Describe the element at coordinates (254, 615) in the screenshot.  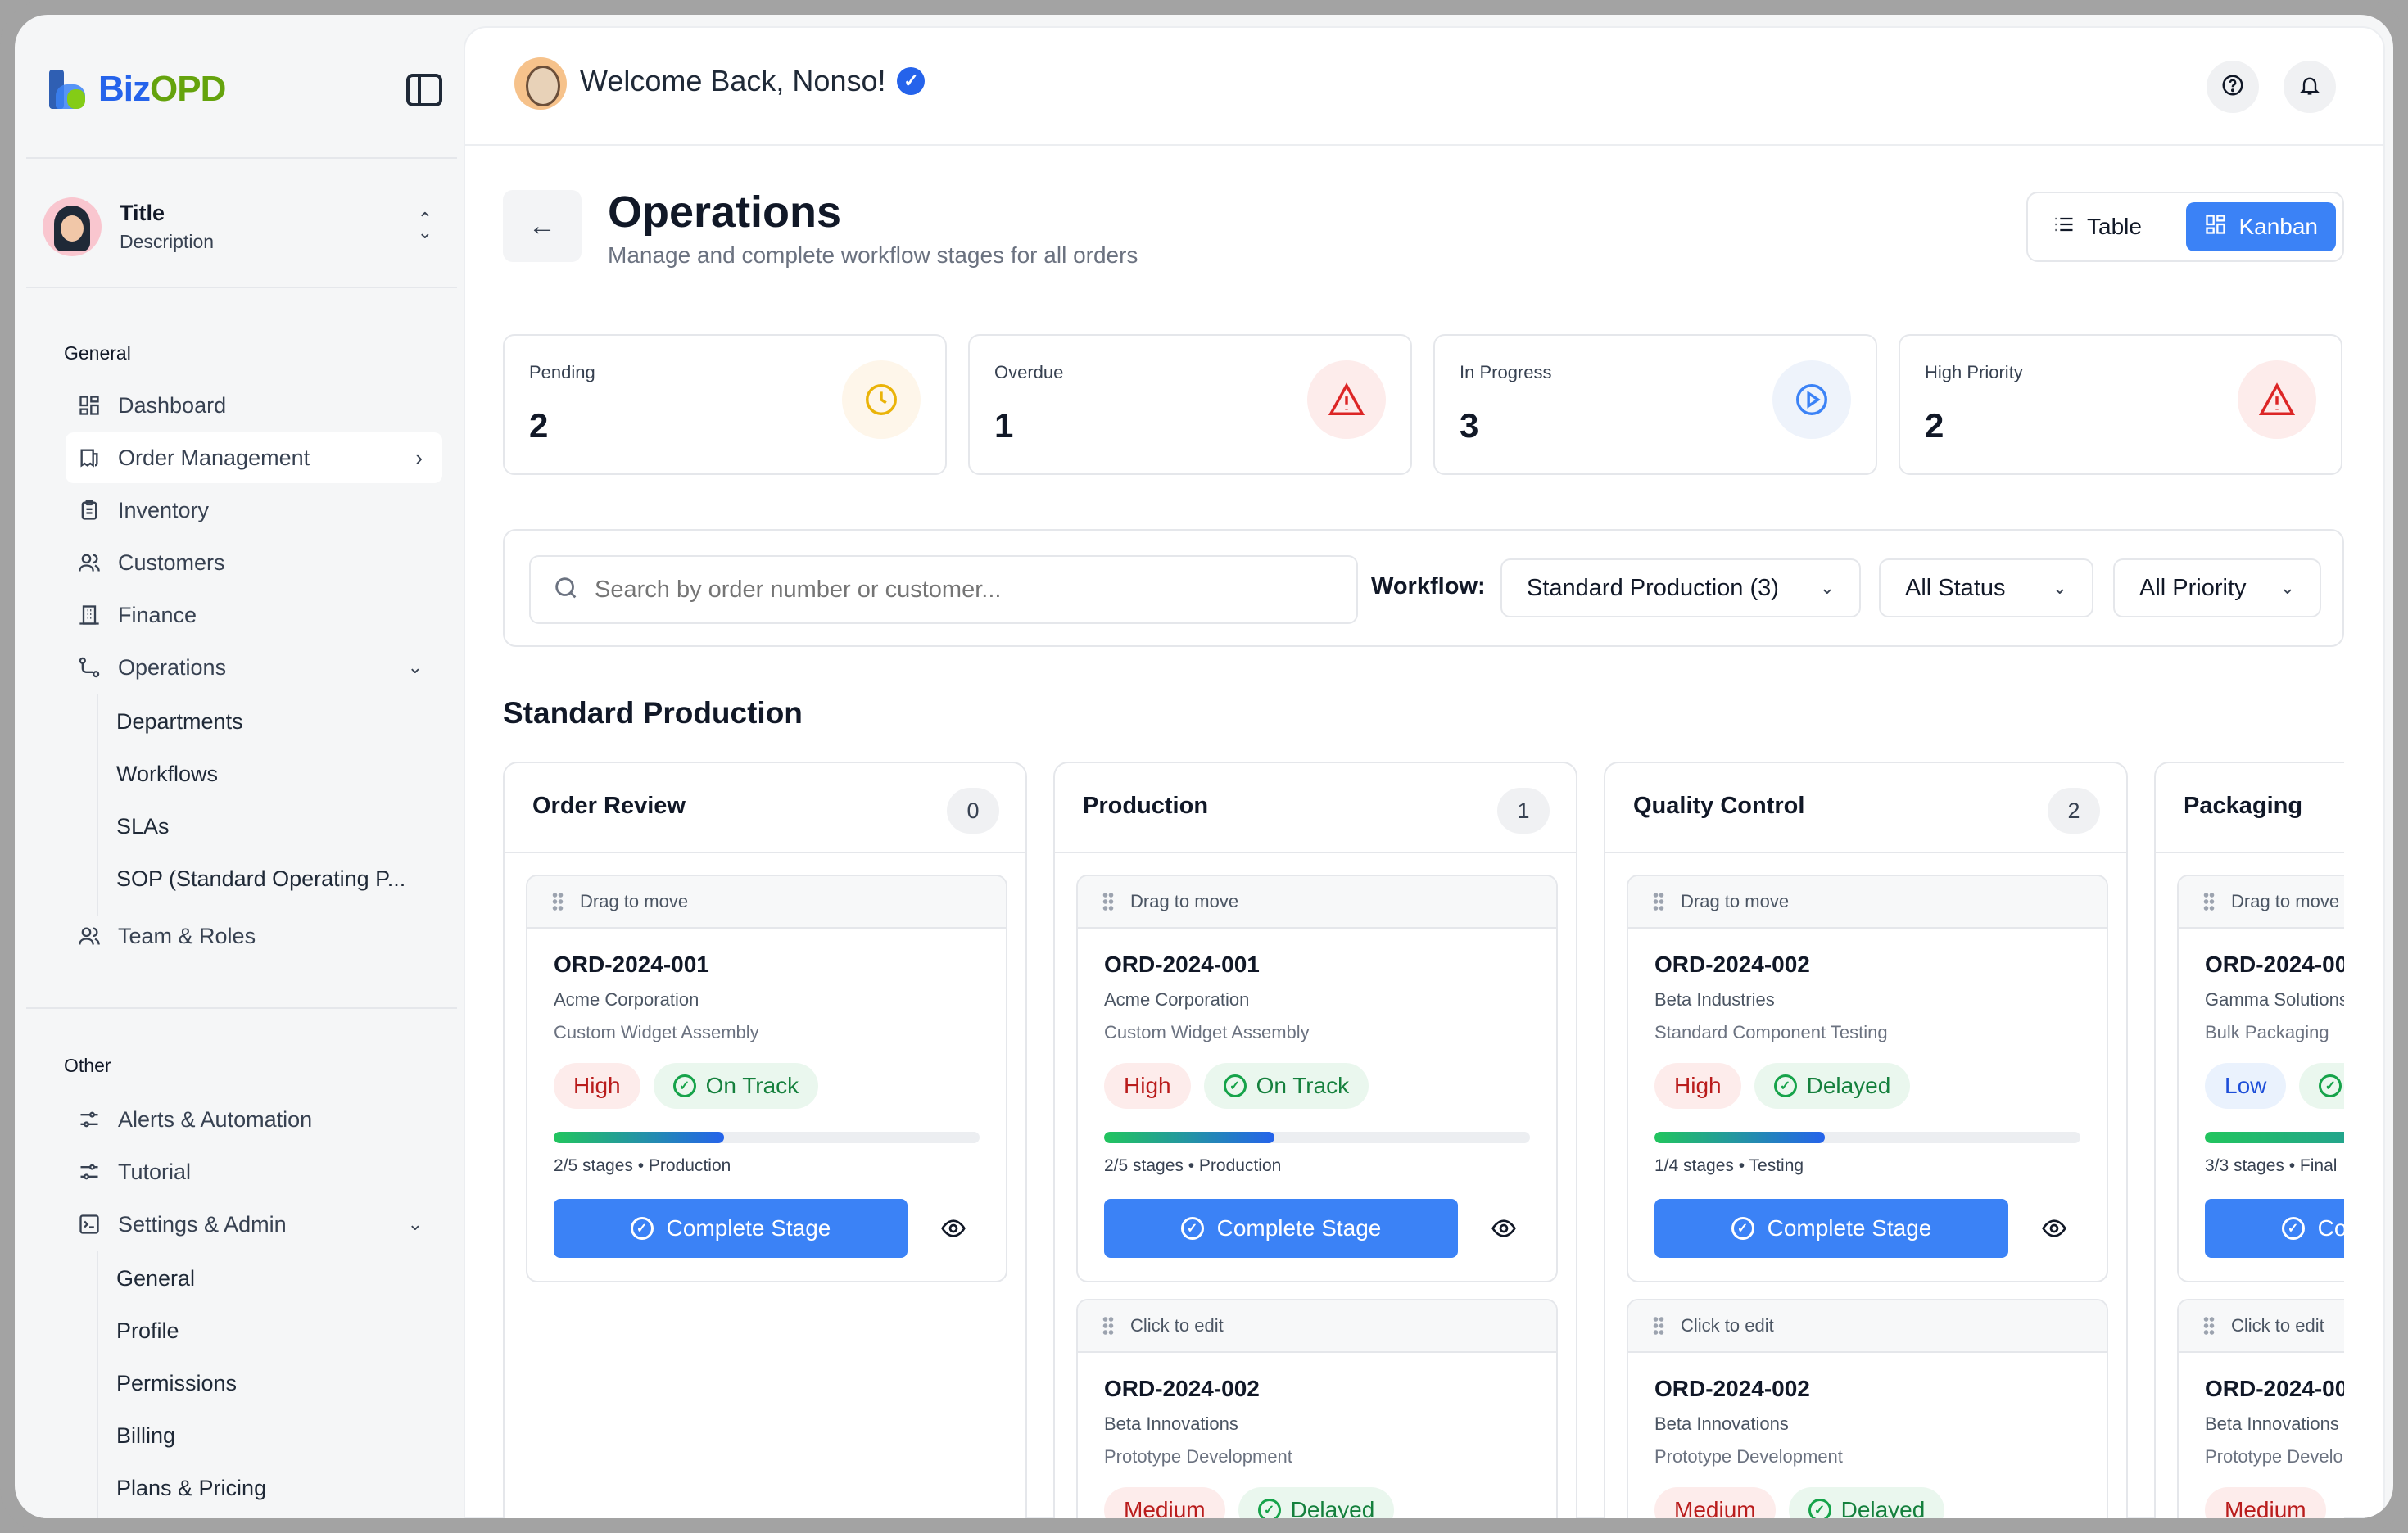
I see `sidebar-item-finance: Finance` at that location.